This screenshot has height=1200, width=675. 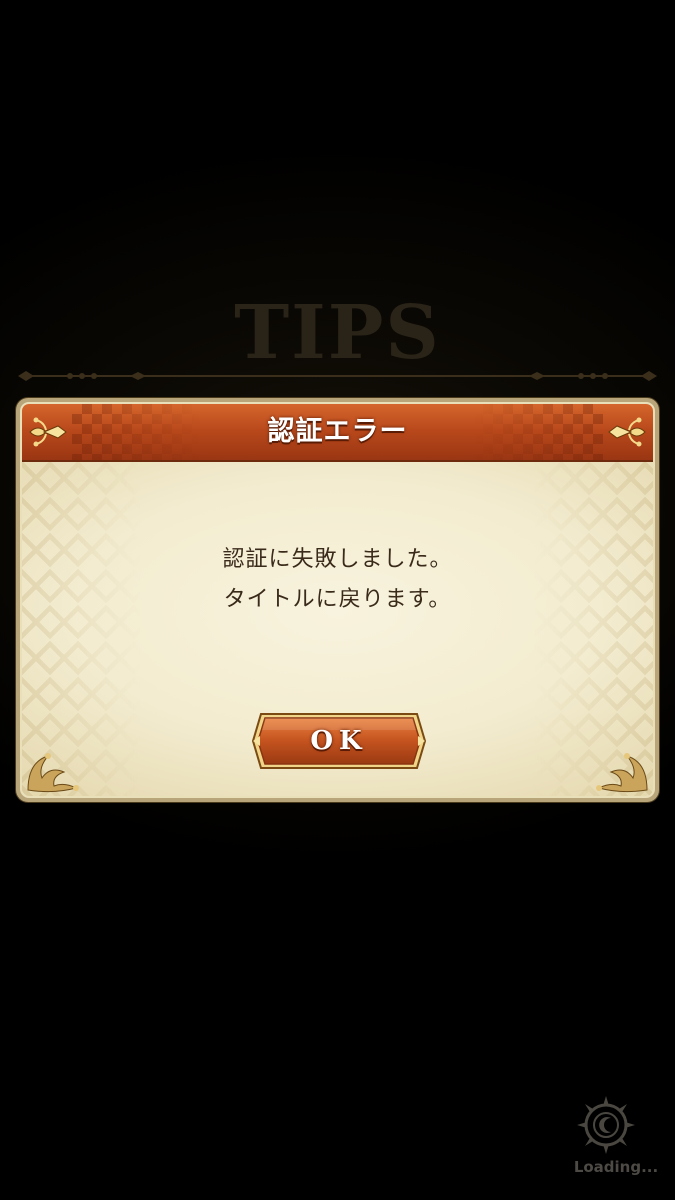 I want to click on ornamental-divider, so click(x=337, y=376).